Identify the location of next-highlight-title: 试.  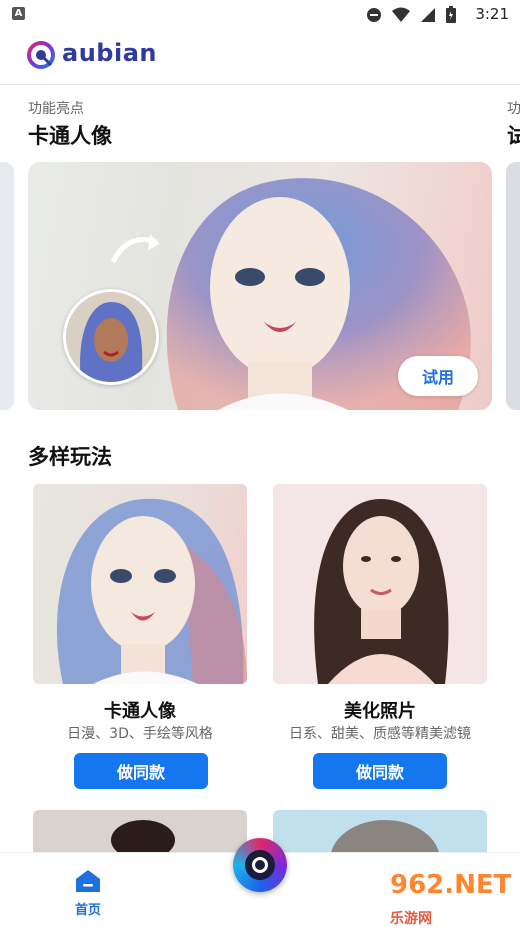
(513, 136).